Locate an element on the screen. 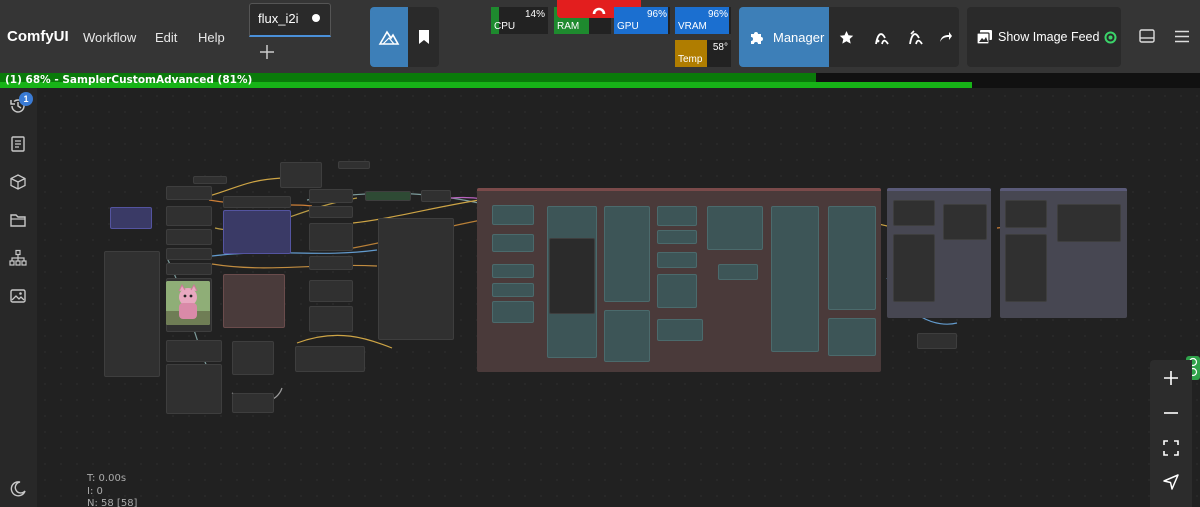 Image resolution: width=1200 pixels, height=507 pixels. image-preprocess-node is located at coordinates (254, 301).